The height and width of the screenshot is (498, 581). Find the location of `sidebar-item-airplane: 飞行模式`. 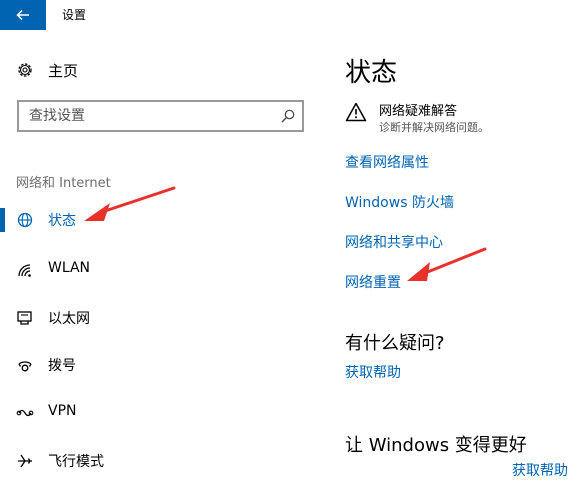

sidebar-item-airplane: 飞行模式 is located at coordinates (150, 461).